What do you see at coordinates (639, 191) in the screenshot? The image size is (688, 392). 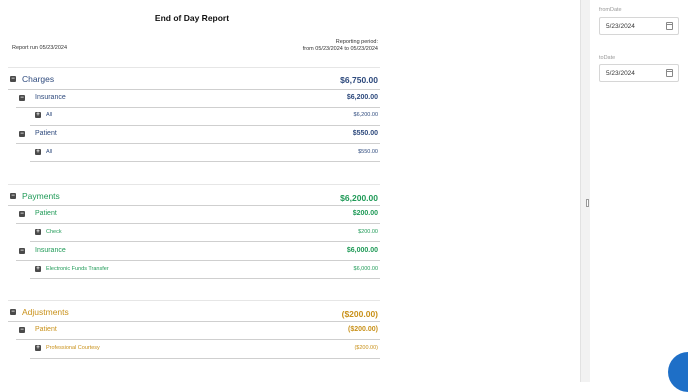 I see `filter-panel: fromDate 5/23/2024 toDate 5/23/2024` at bounding box center [639, 191].